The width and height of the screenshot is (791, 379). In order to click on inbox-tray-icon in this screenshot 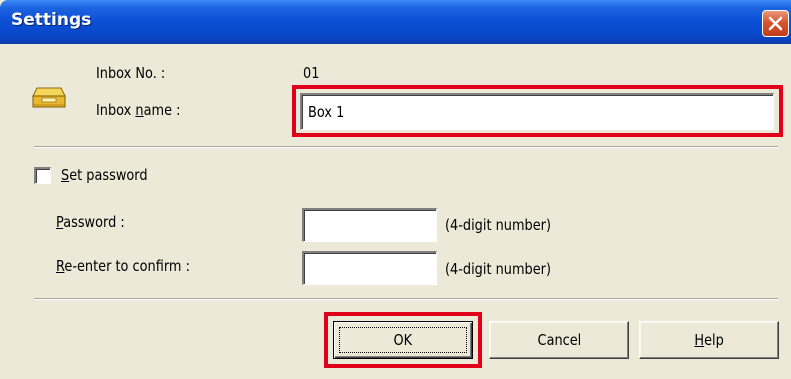, I will do `click(49, 97)`.